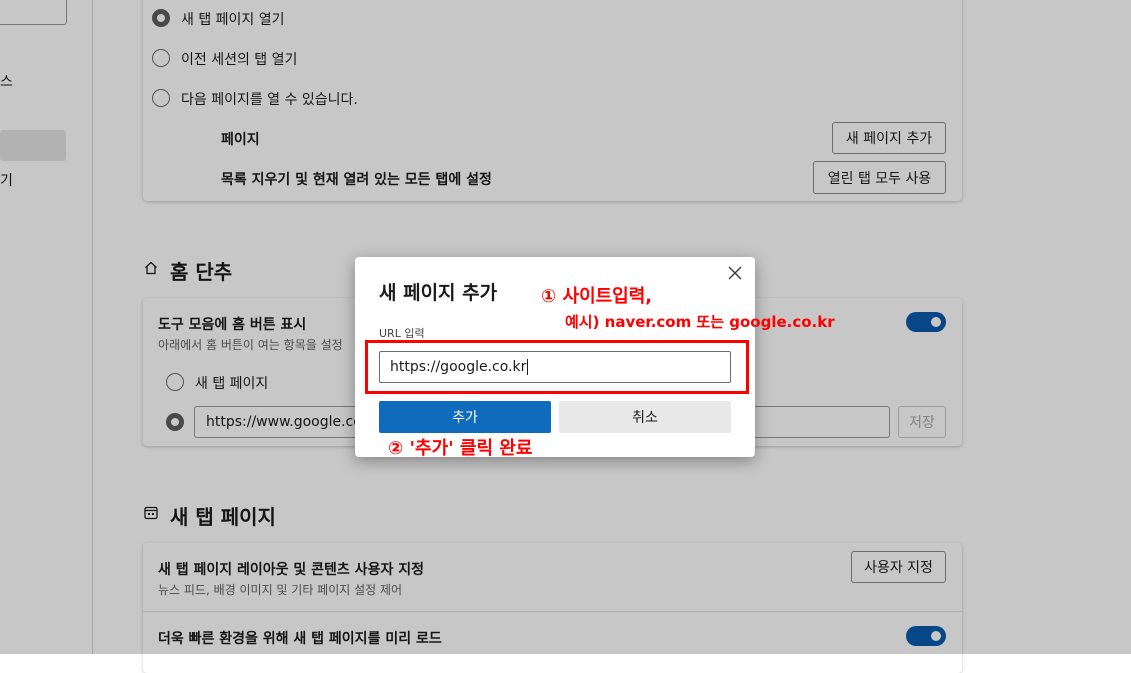 The height and width of the screenshot is (673, 1131). Describe the element at coordinates (465, 417) in the screenshot. I see `add-button: 추가` at that location.